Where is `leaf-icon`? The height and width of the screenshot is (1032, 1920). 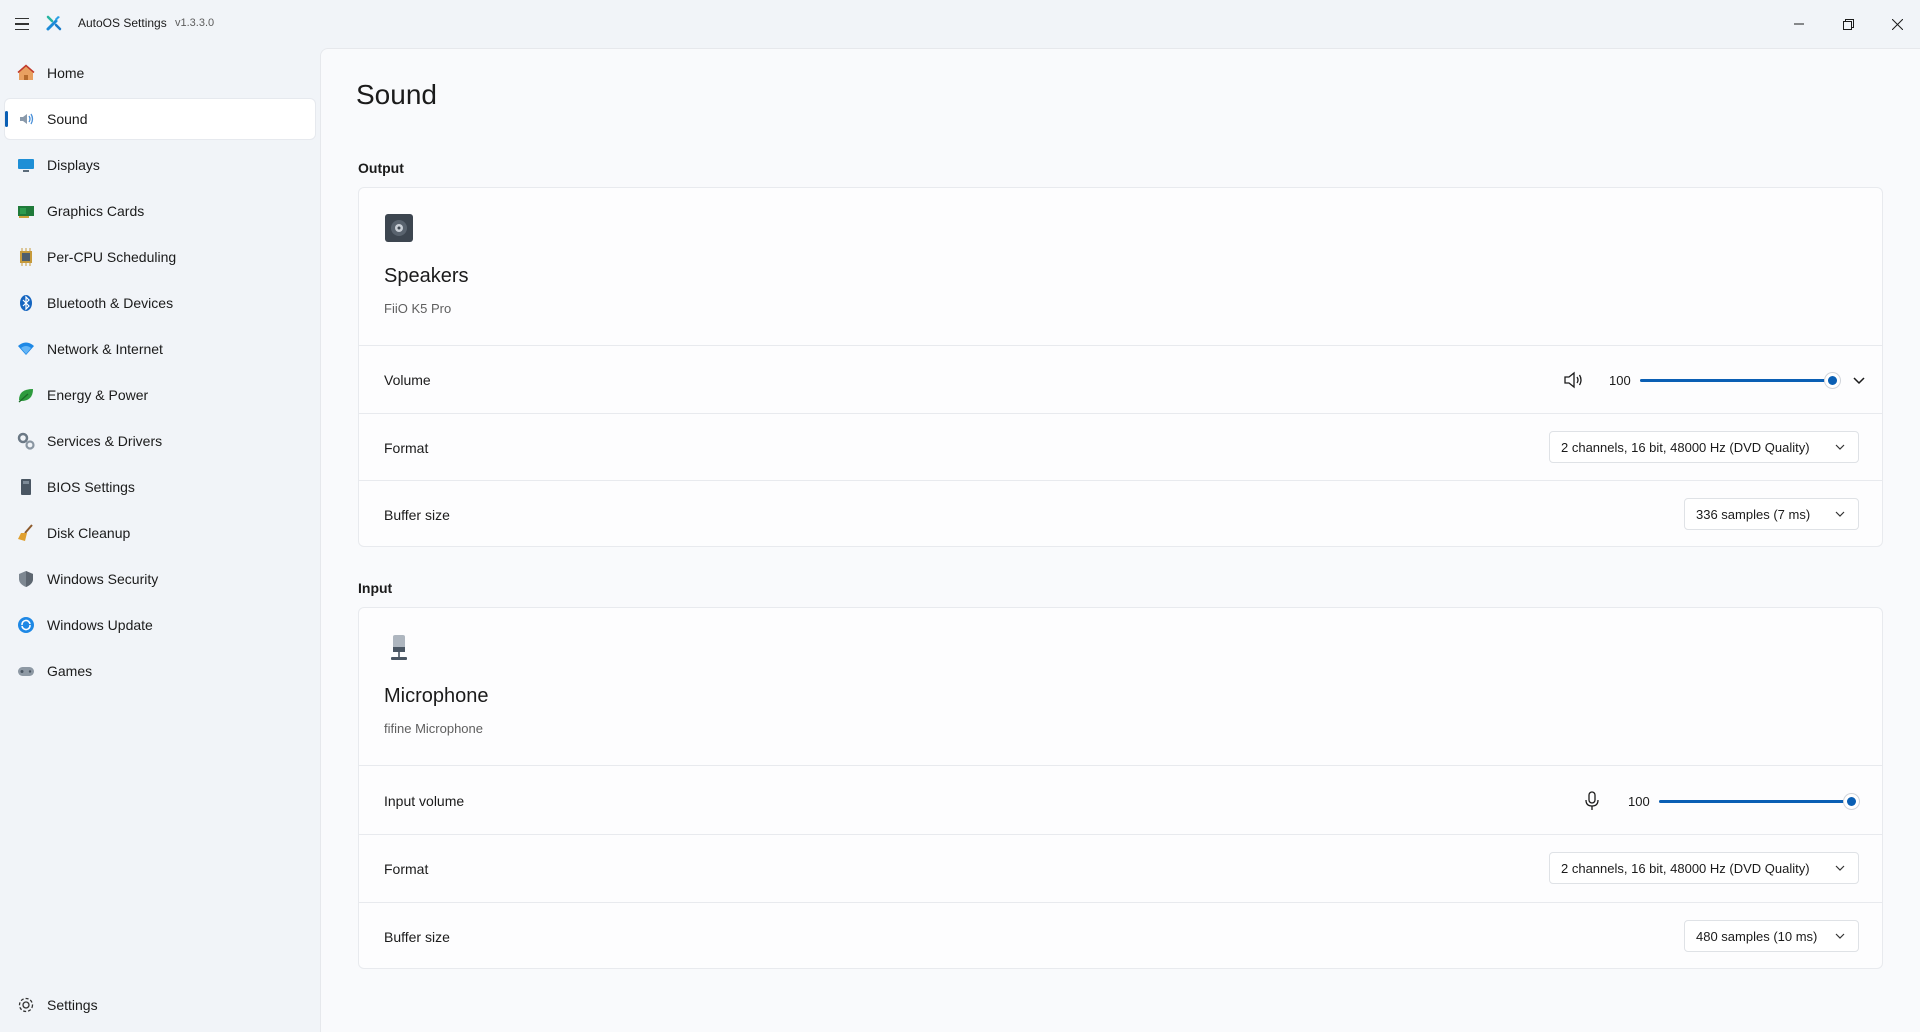 leaf-icon is located at coordinates (25, 396).